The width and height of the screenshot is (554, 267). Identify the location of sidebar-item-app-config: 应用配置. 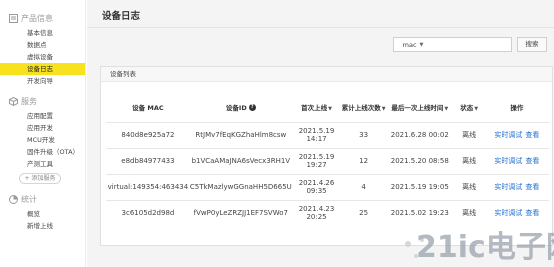
(42, 116).